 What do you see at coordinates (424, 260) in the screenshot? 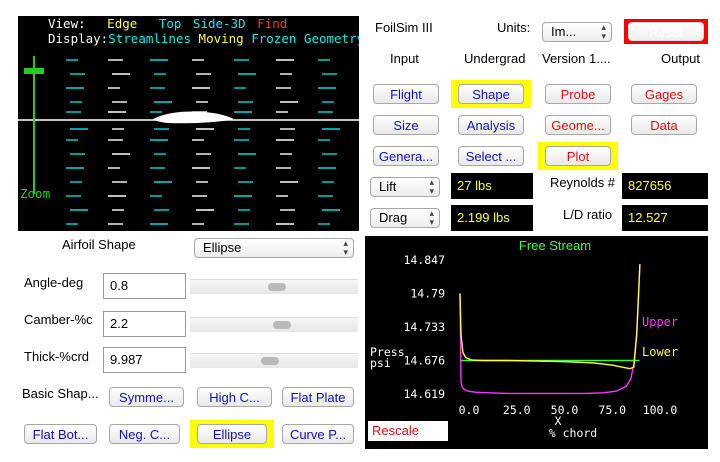
I see `y-tick-label: 14.847` at bounding box center [424, 260].